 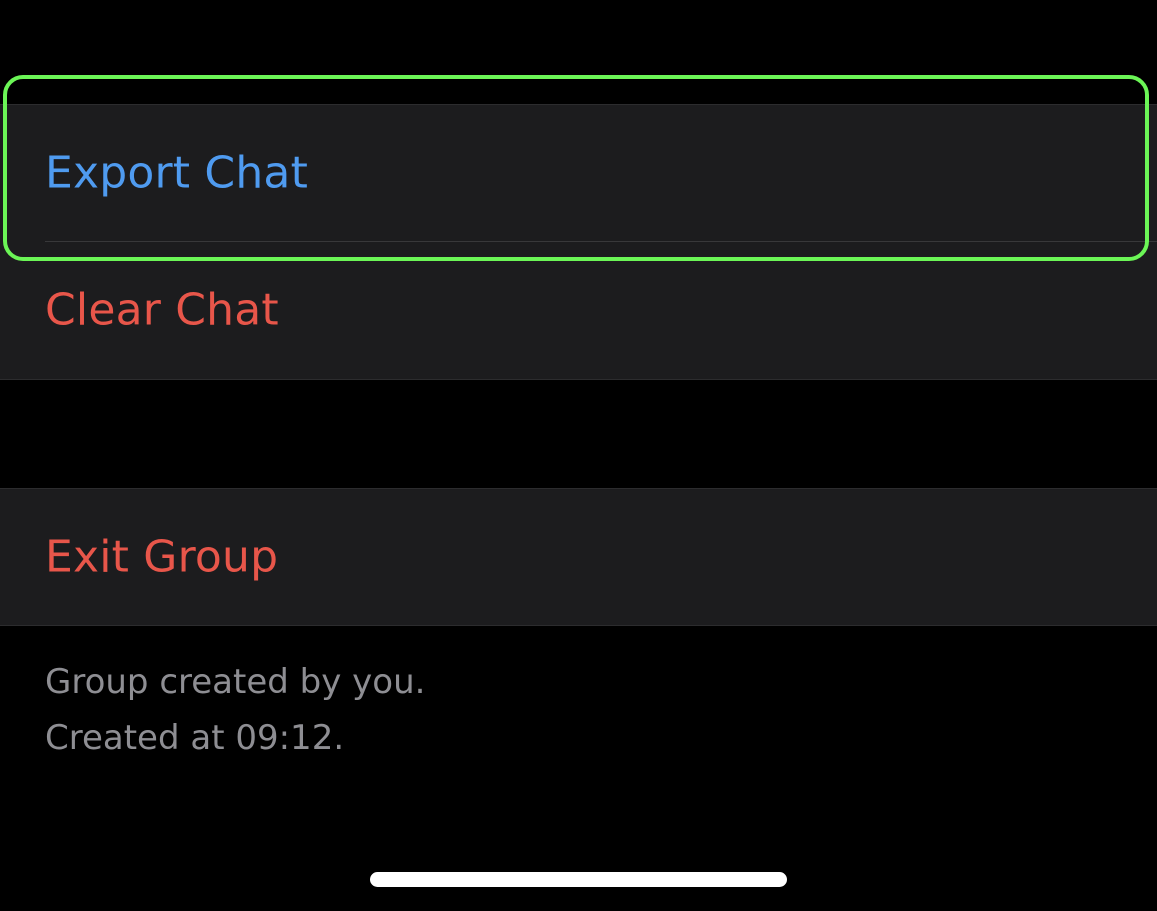 What do you see at coordinates (578, 310) in the screenshot?
I see `clear-chat-button: Clear Chat` at bounding box center [578, 310].